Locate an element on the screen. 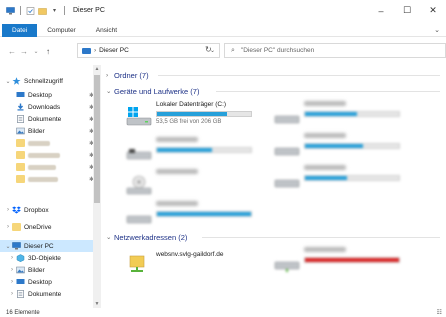  status-bar: 16 Elemente ☷ is located at coordinates (223, 312).